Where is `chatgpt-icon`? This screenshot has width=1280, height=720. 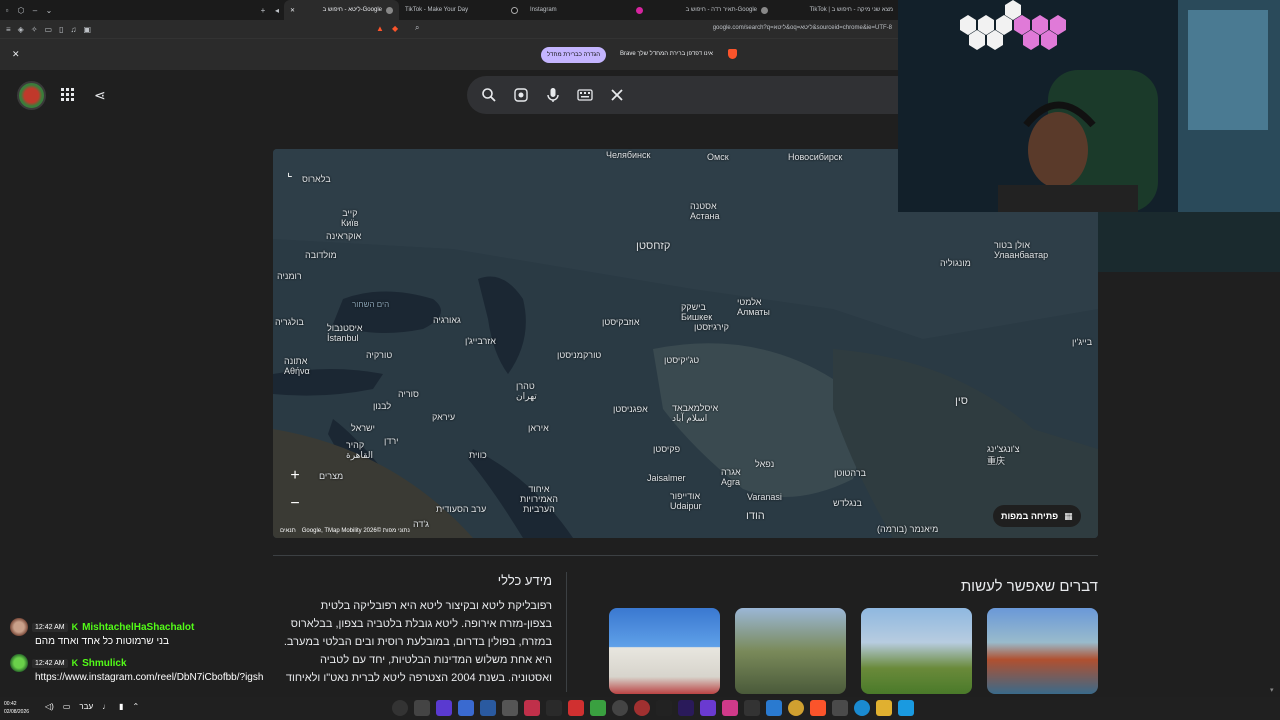
chatgpt-icon is located at coordinates (620, 708).